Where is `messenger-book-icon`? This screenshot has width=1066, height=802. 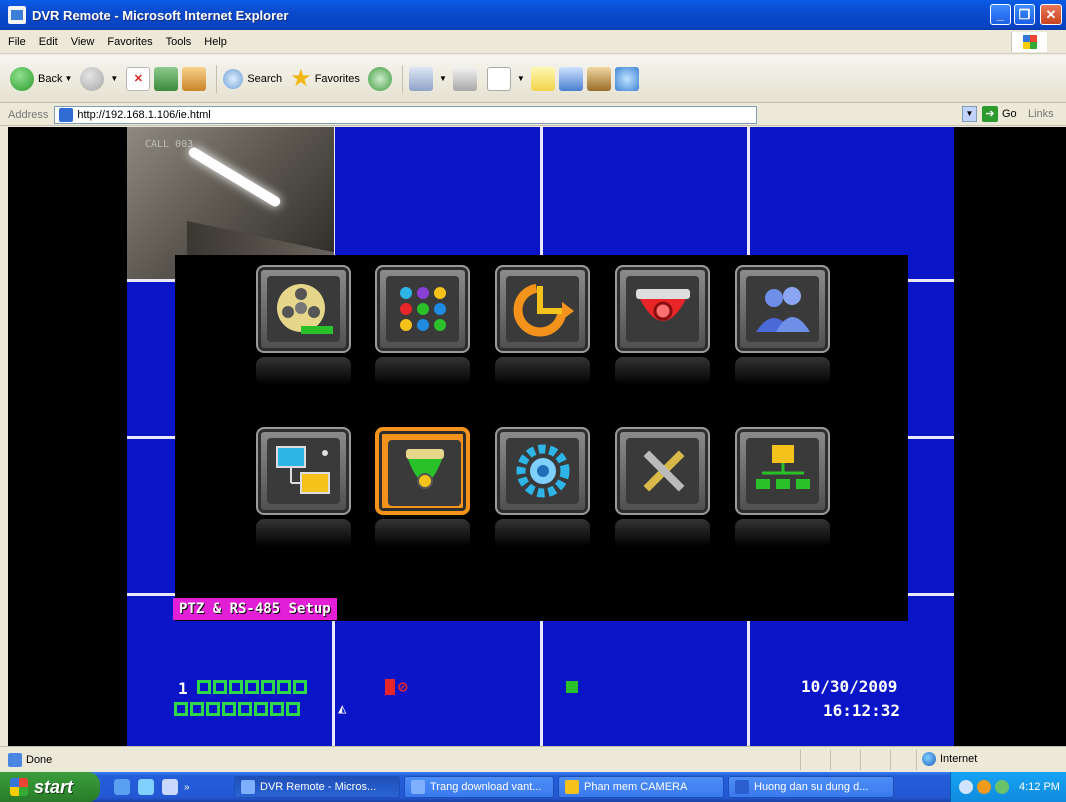 messenger-book-icon is located at coordinates (598, 78).